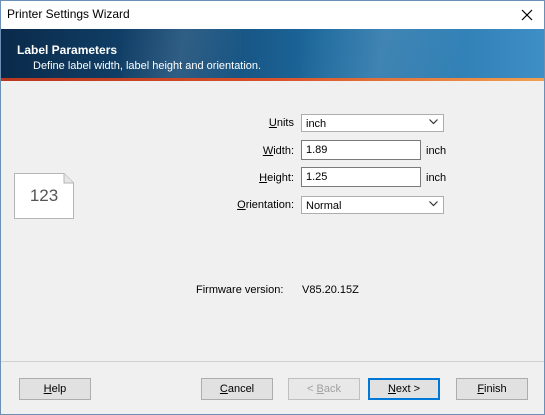 Image resolution: width=545 pixels, height=415 pixels. What do you see at coordinates (332, 389) in the screenshot?
I see `back-label: ack` at bounding box center [332, 389].